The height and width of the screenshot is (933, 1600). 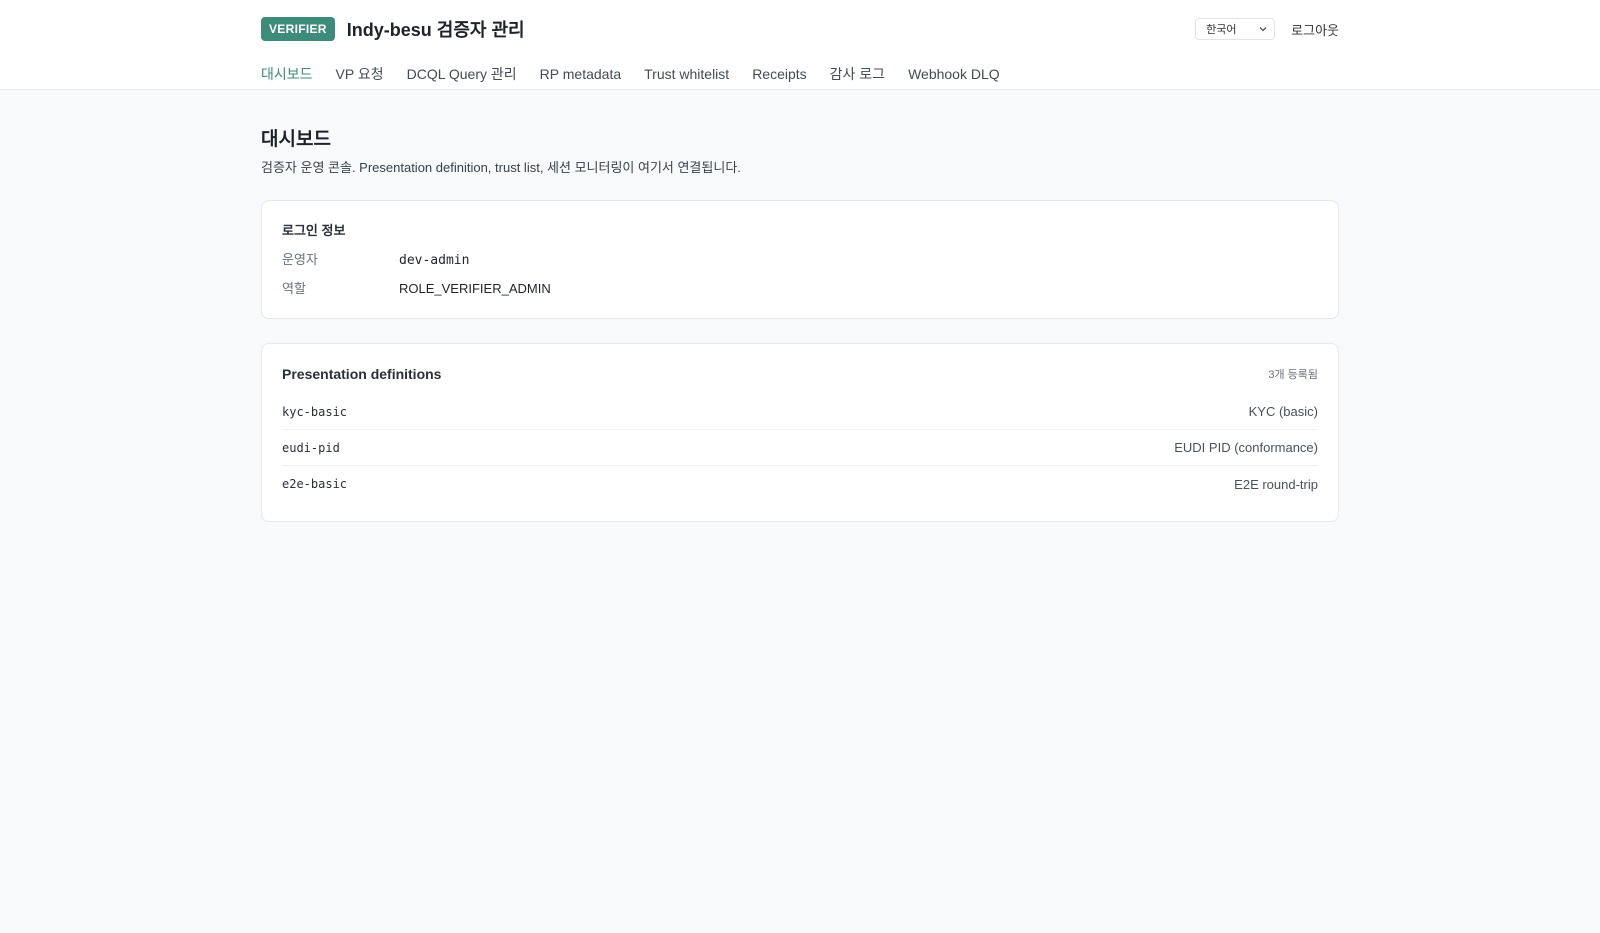 What do you see at coordinates (1246, 447) in the screenshot?
I see `definition-name: EUDI PID (conformance)` at bounding box center [1246, 447].